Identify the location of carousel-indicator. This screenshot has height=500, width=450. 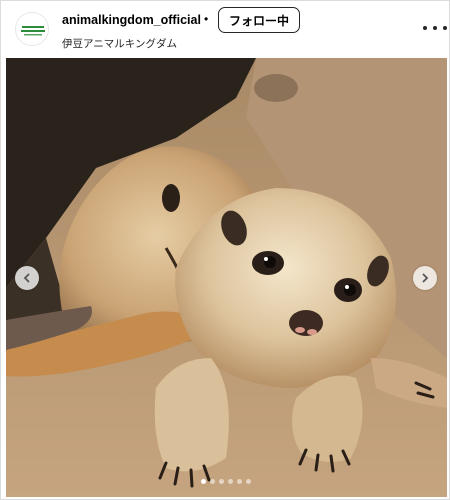
(225, 483).